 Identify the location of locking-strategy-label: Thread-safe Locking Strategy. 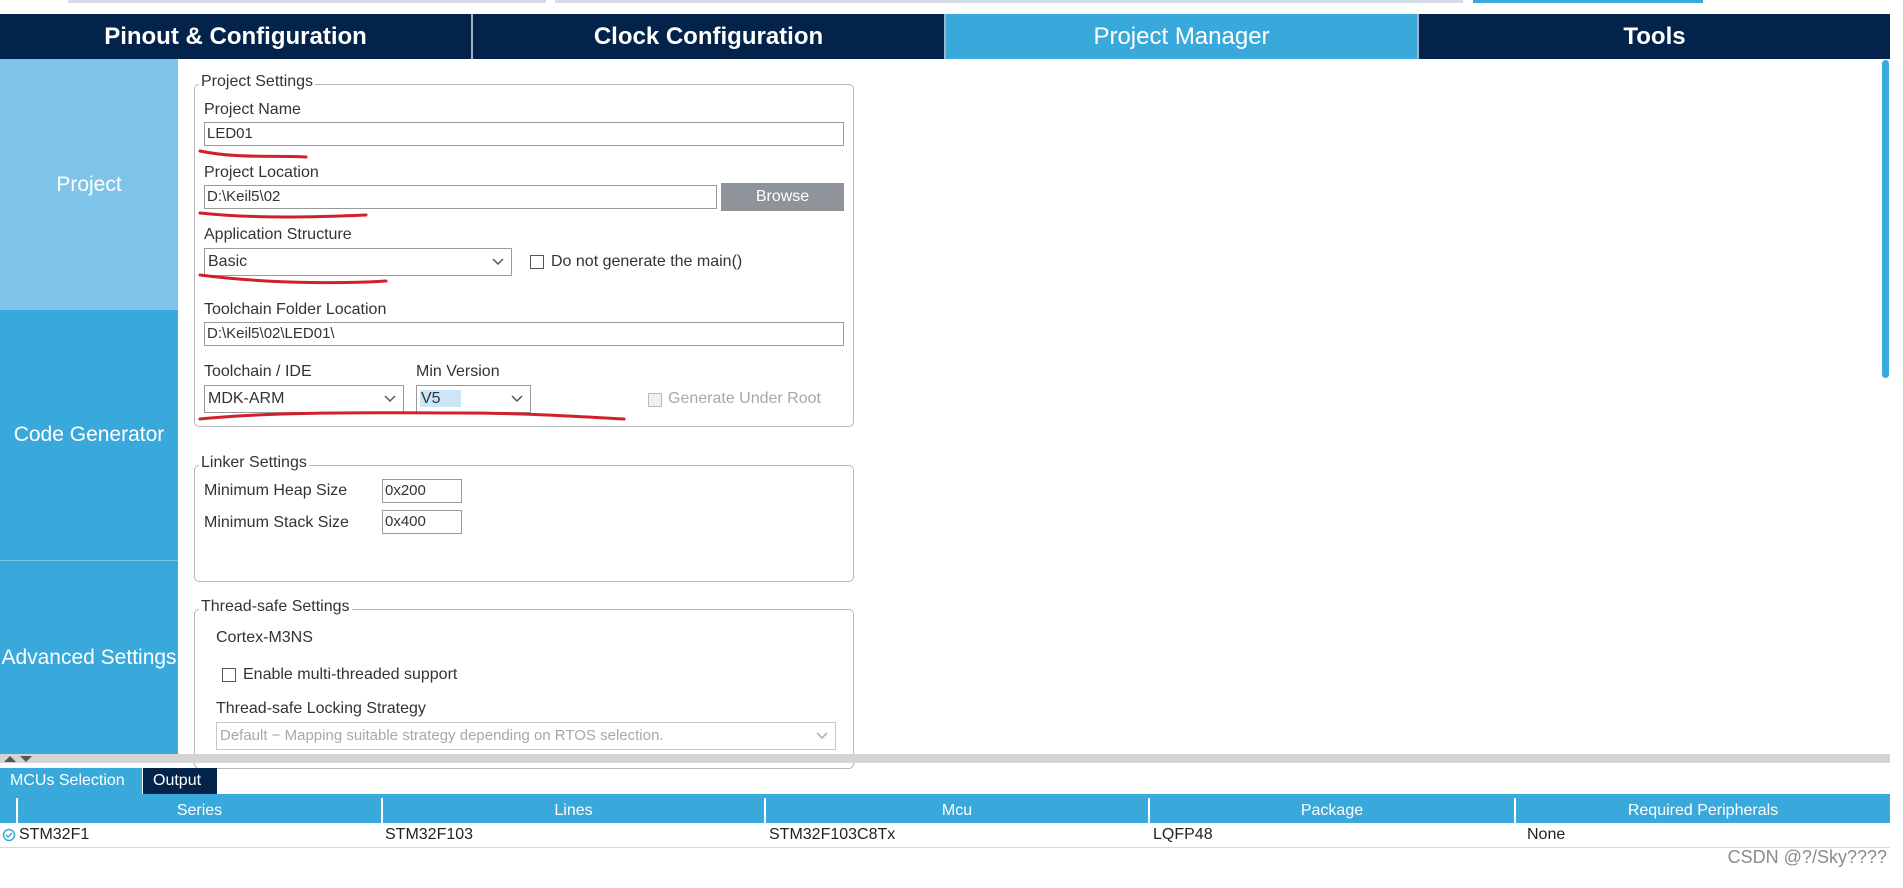
(321, 708).